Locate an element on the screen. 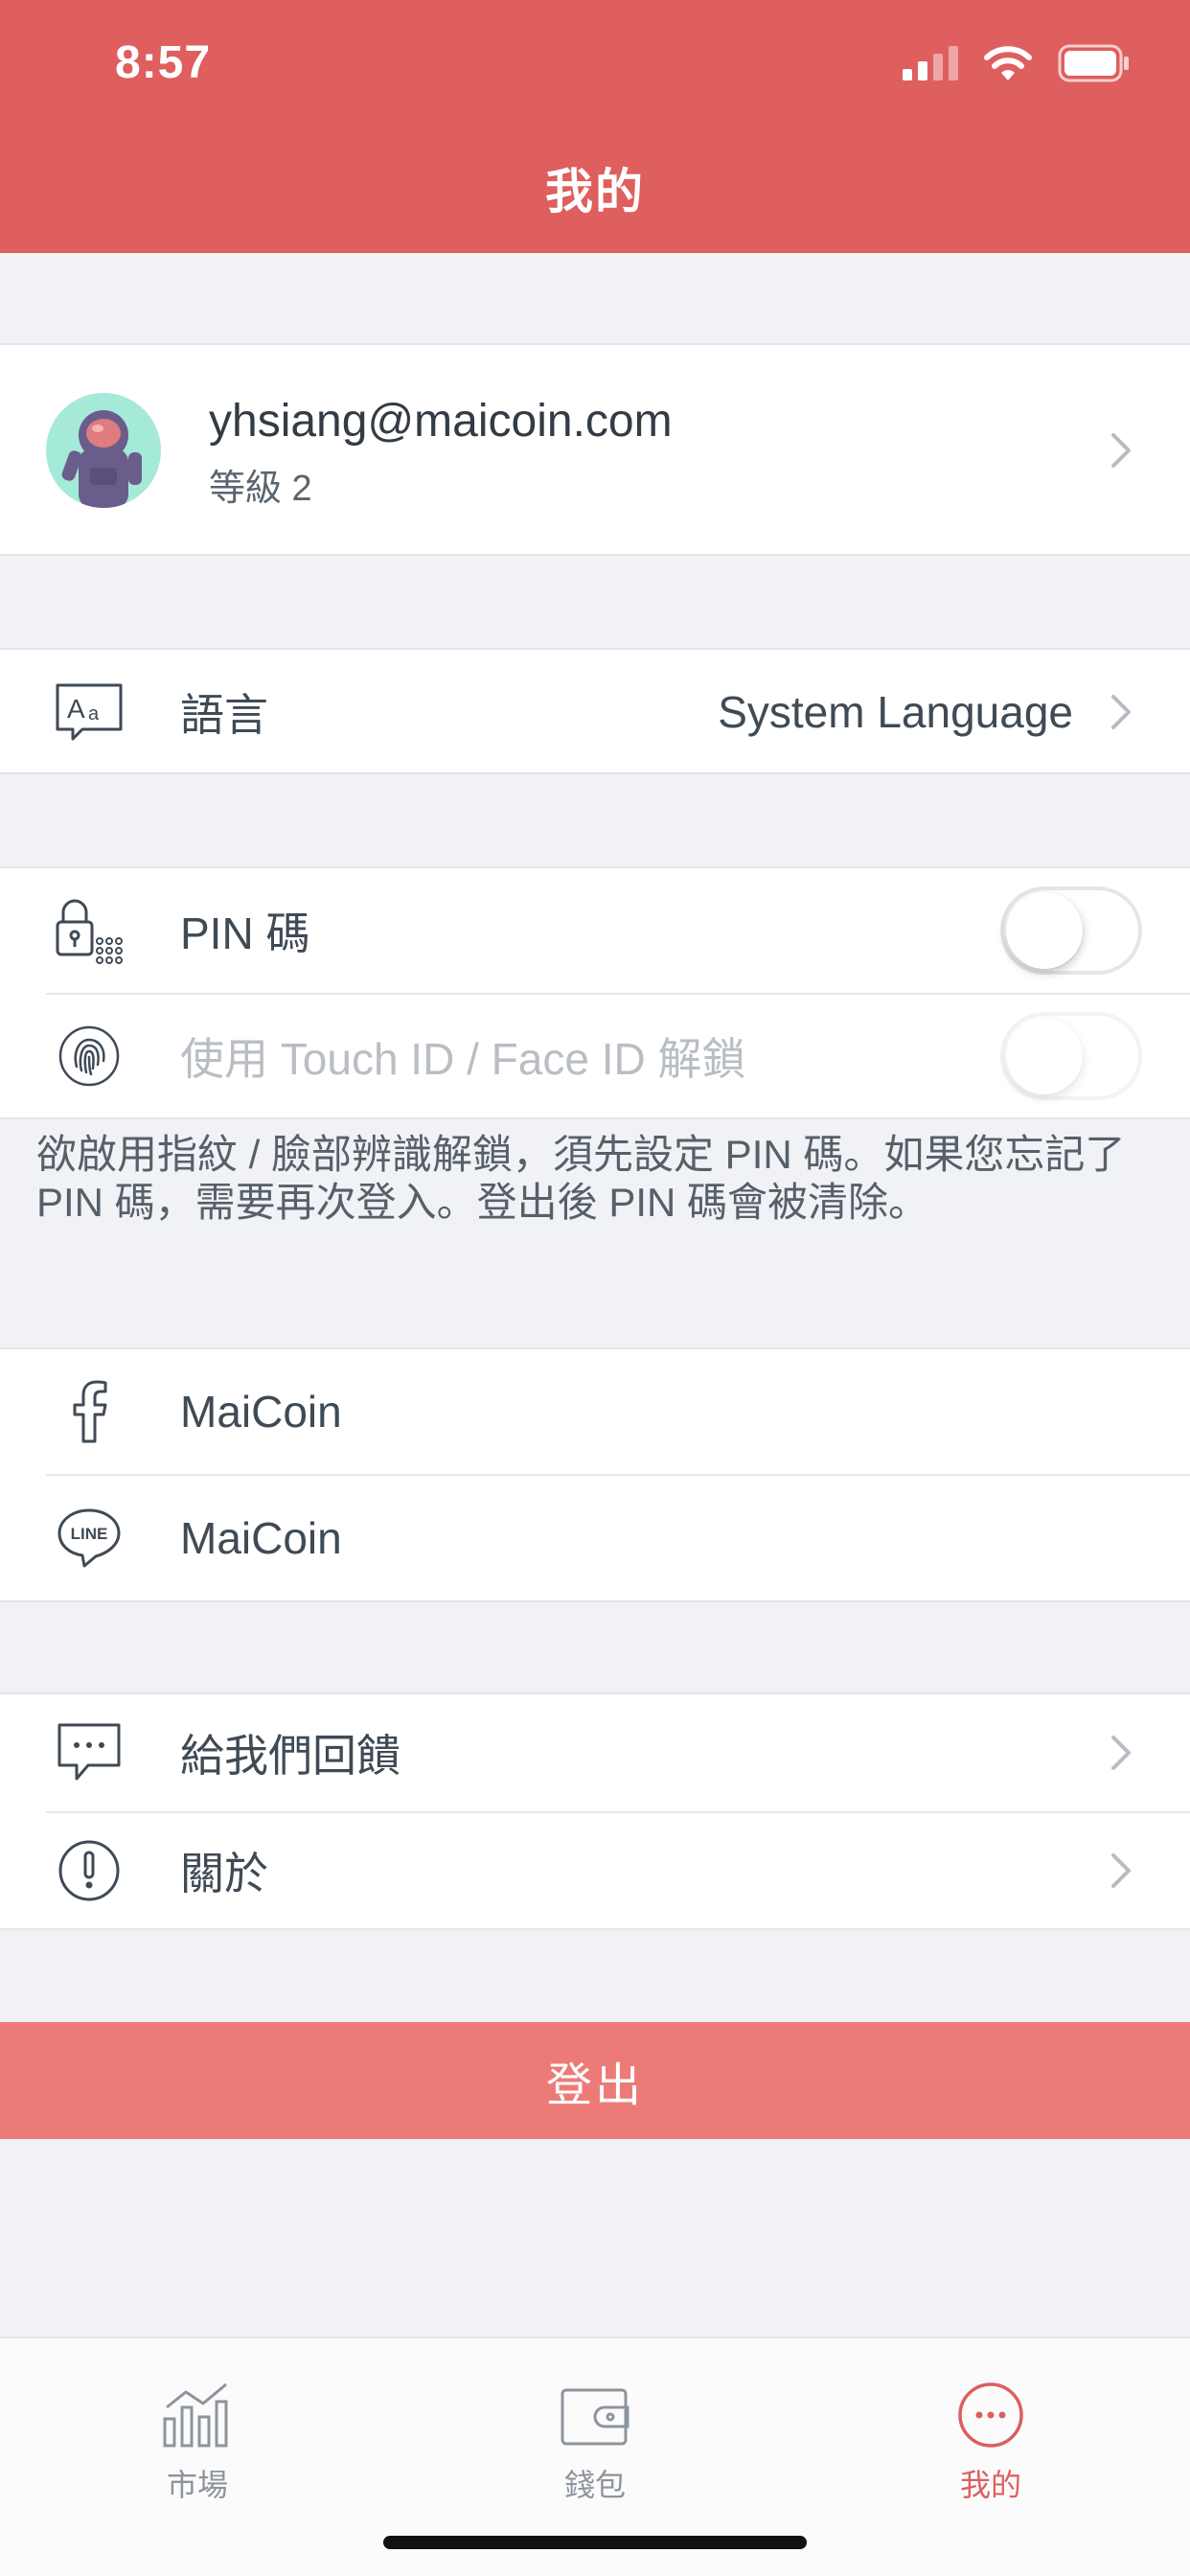 The height and width of the screenshot is (2576, 1190). status-time: 8:57 is located at coordinates (163, 63).